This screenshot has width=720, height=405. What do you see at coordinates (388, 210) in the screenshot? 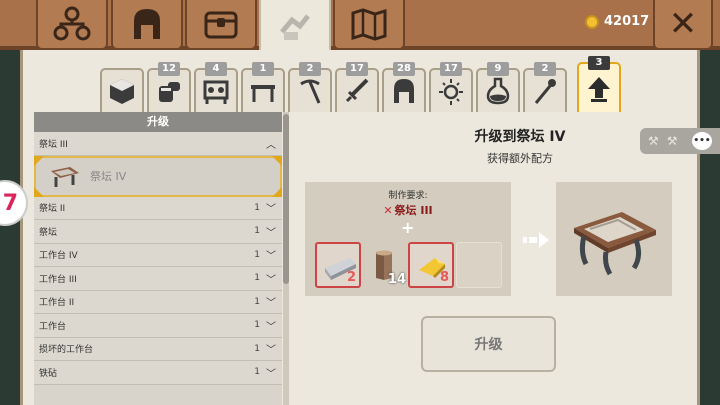
I see `missing-x-icon: ✕` at bounding box center [388, 210].